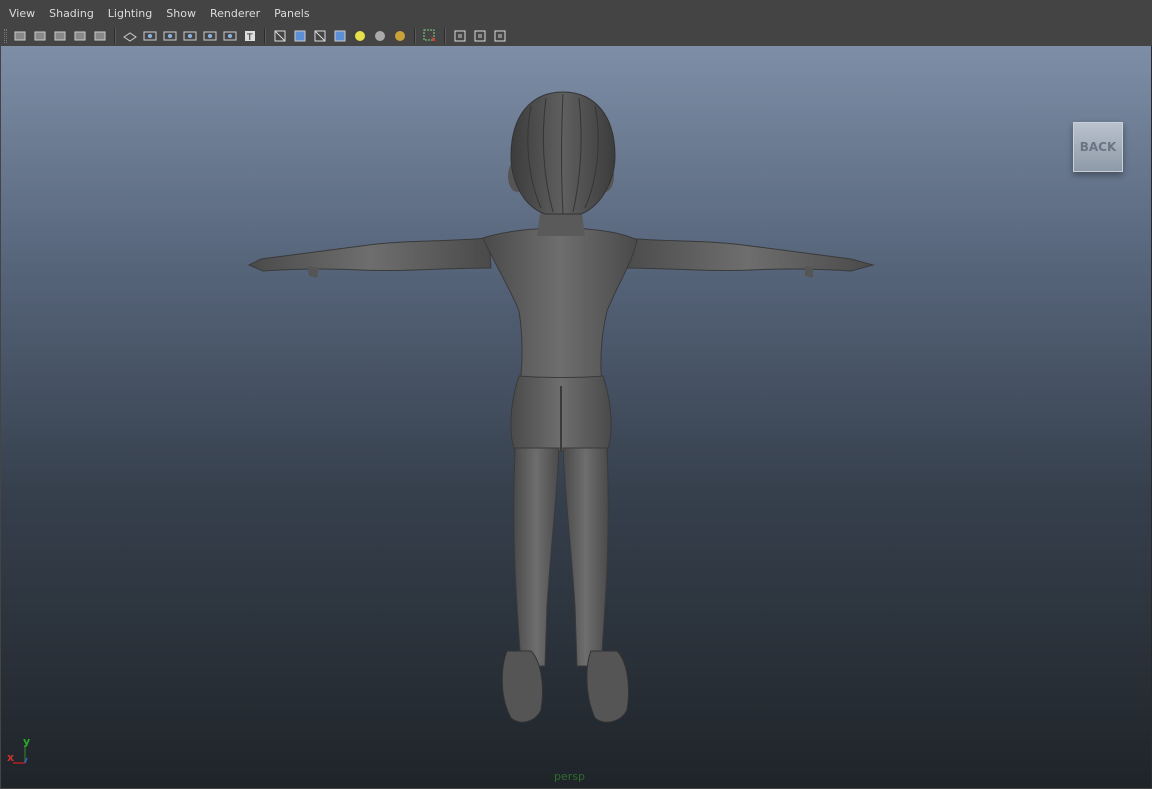 The height and width of the screenshot is (789, 1152). What do you see at coordinates (747, 254) in the screenshot?
I see `right-arm` at bounding box center [747, 254].